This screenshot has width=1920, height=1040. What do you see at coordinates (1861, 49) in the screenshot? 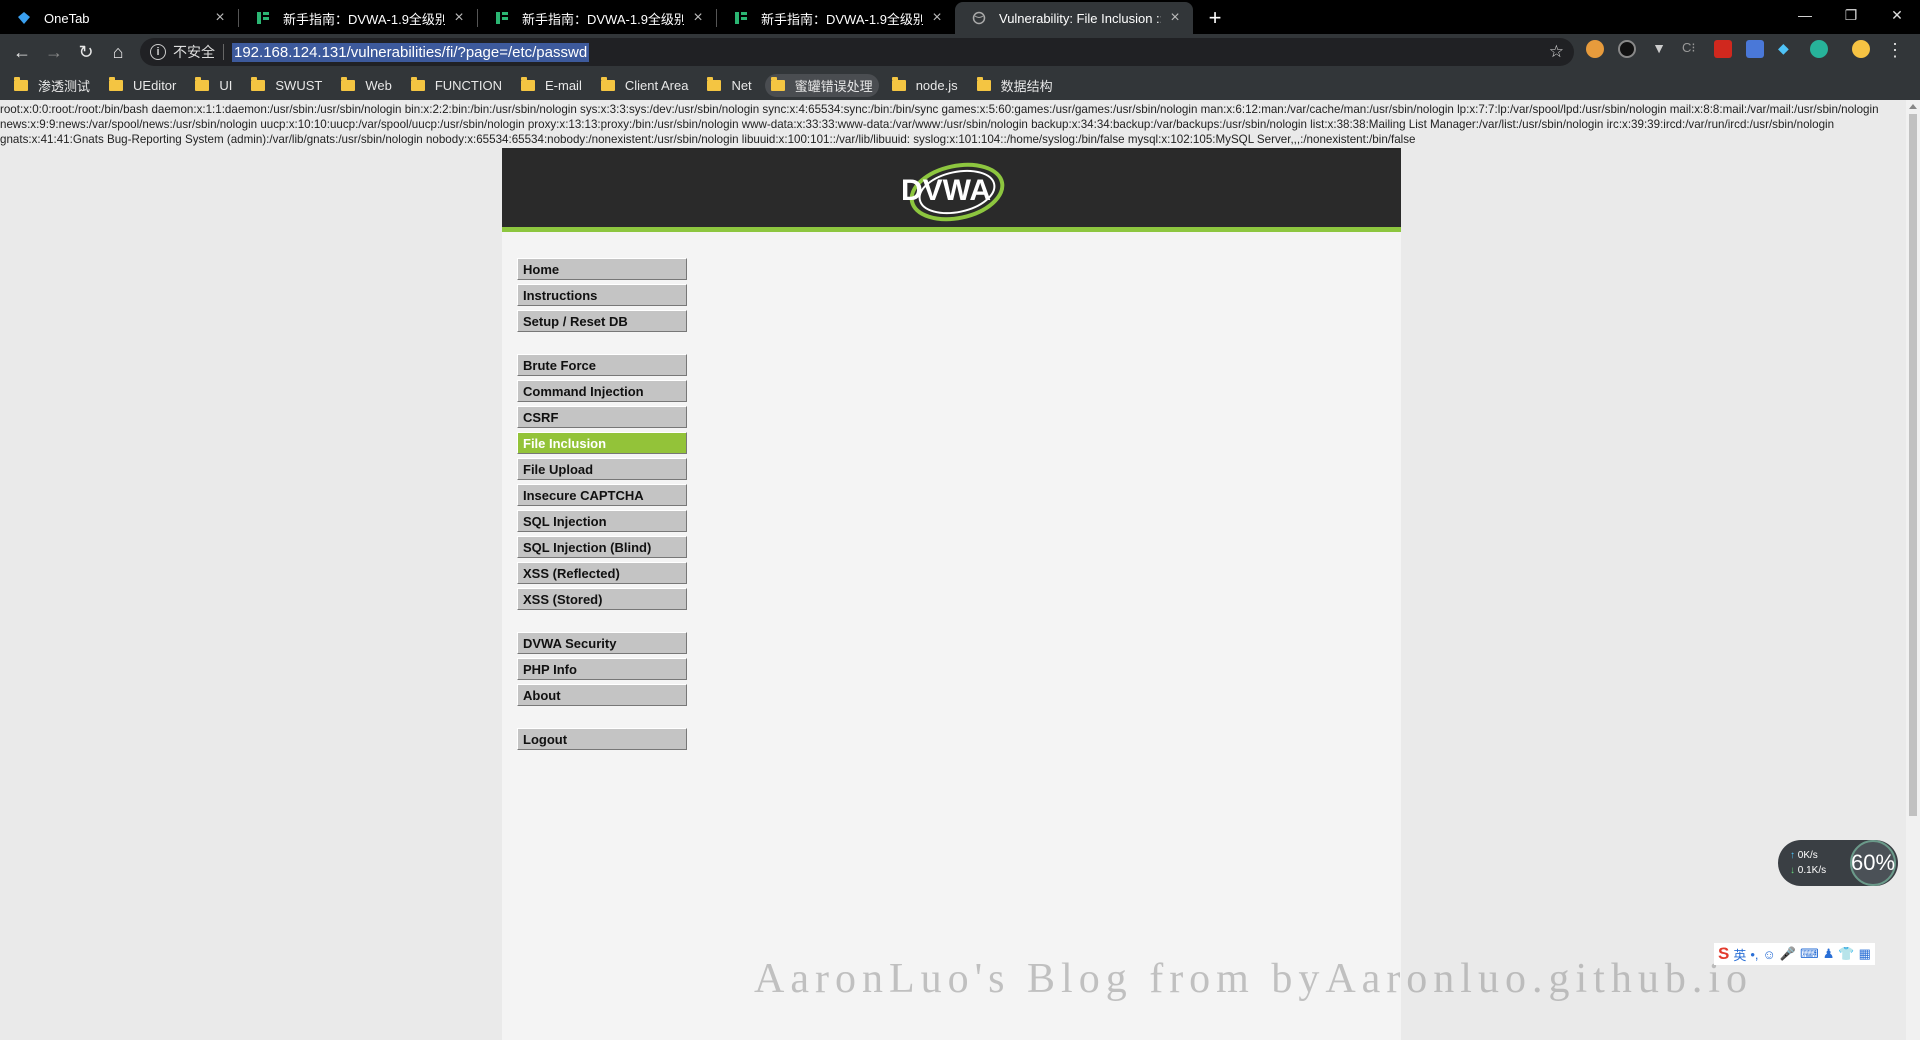
I see `profile-avatar-icon` at bounding box center [1861, 49].